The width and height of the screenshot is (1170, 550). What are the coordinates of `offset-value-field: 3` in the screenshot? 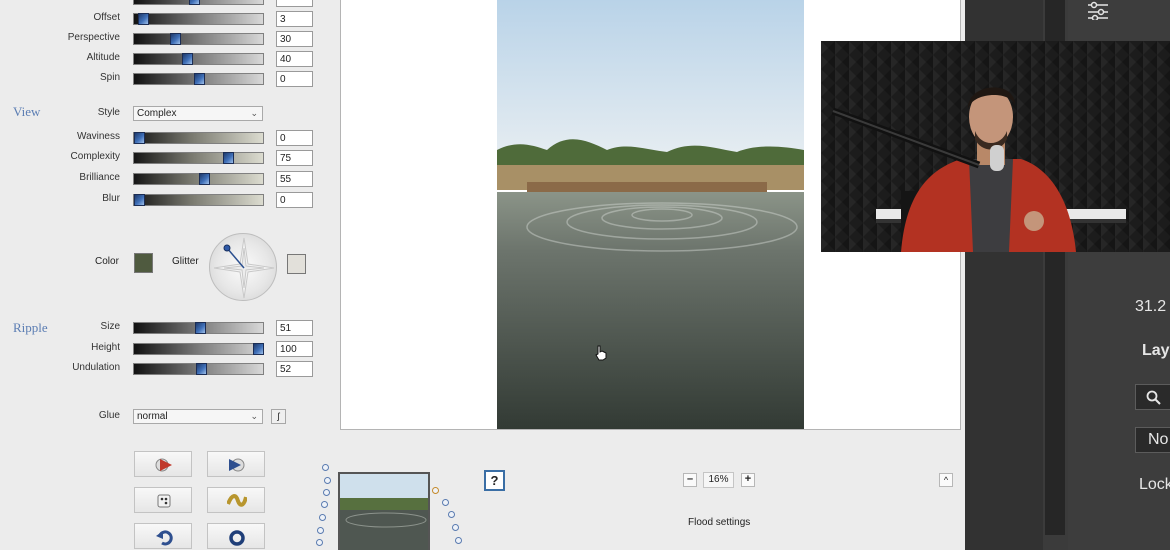 It's located at (294, 19).